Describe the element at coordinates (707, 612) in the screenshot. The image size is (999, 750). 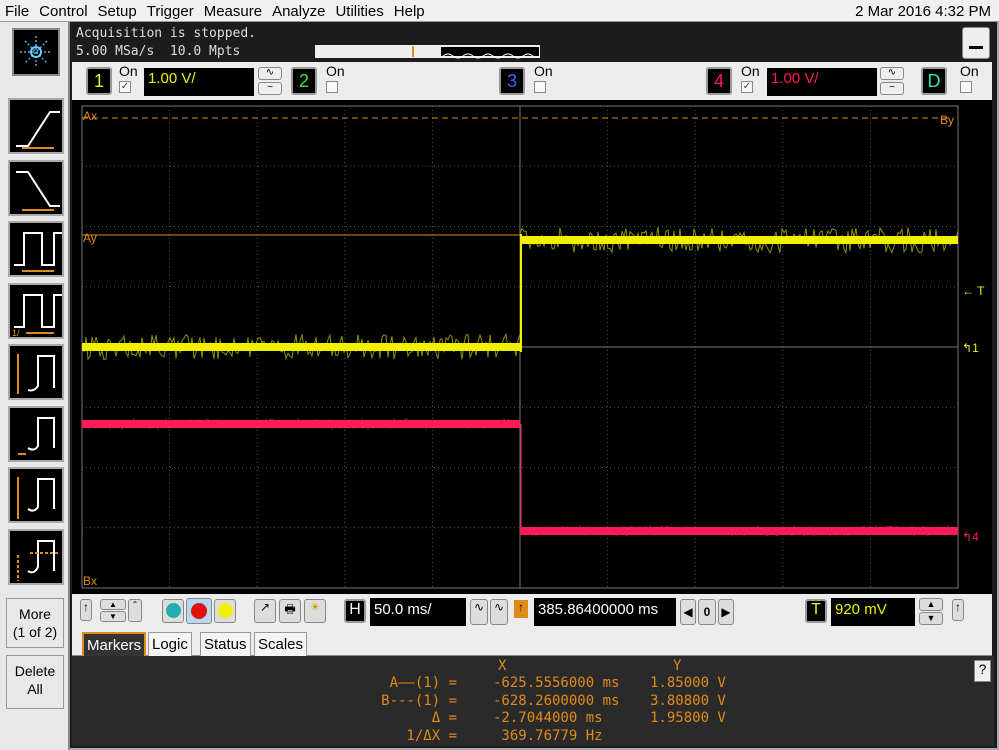
I see `delay-zero-button: 0` at that location.